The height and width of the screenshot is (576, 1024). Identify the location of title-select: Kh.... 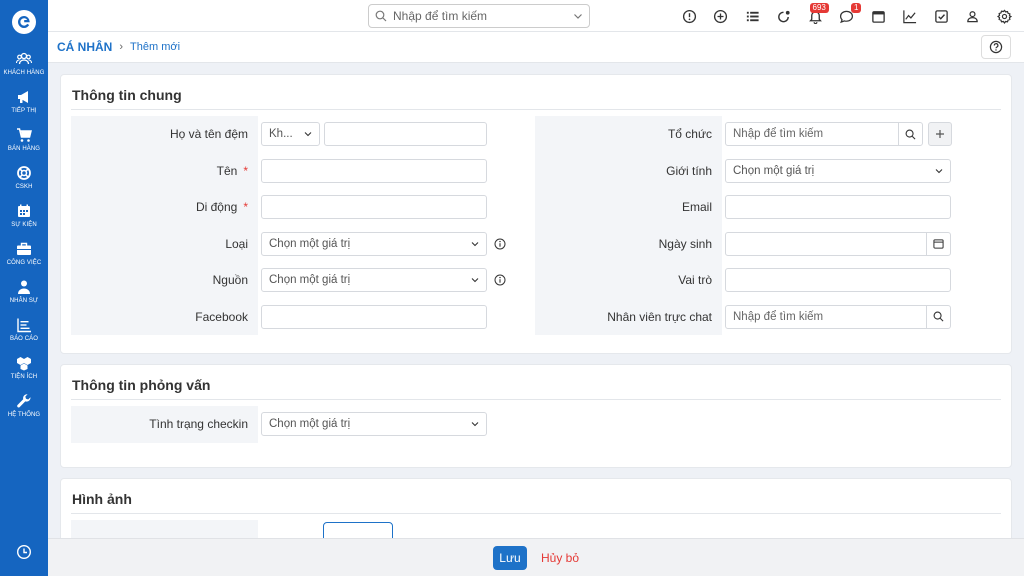
(290, 134).